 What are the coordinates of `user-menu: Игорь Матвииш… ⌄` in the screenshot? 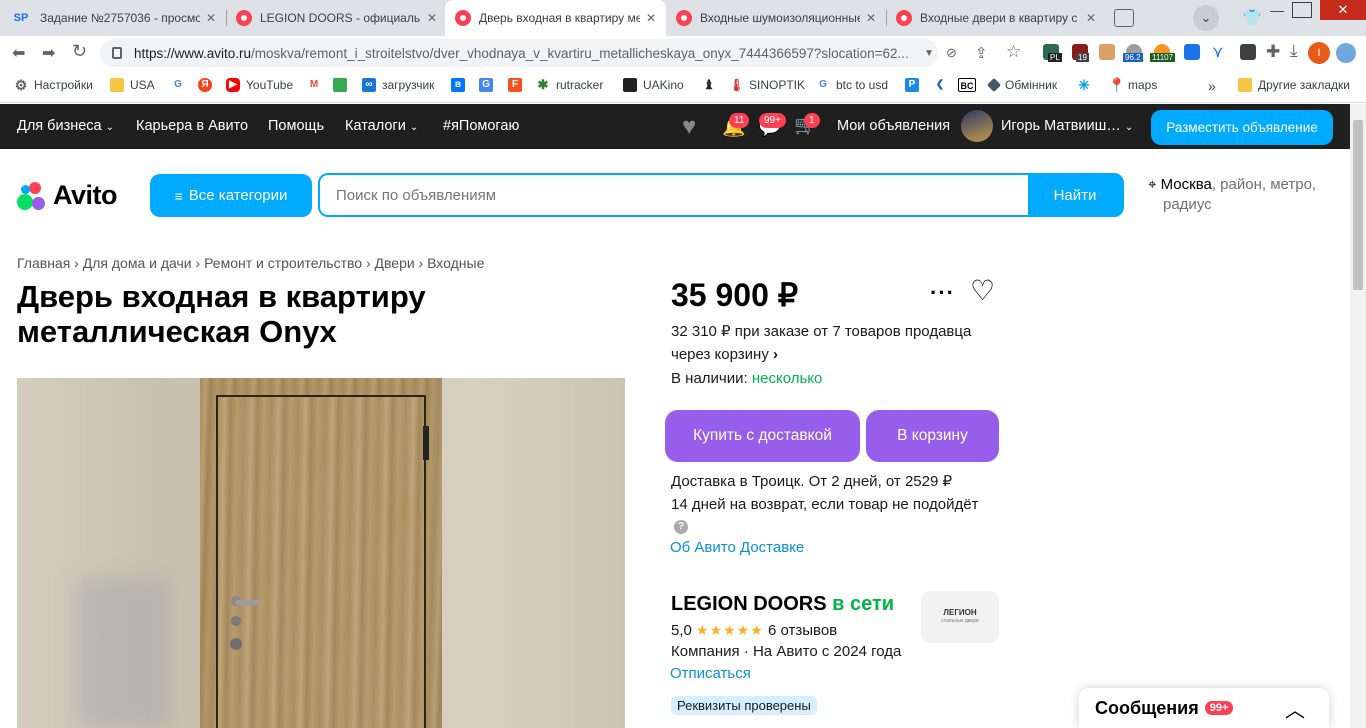 It's located at (1067, 126).